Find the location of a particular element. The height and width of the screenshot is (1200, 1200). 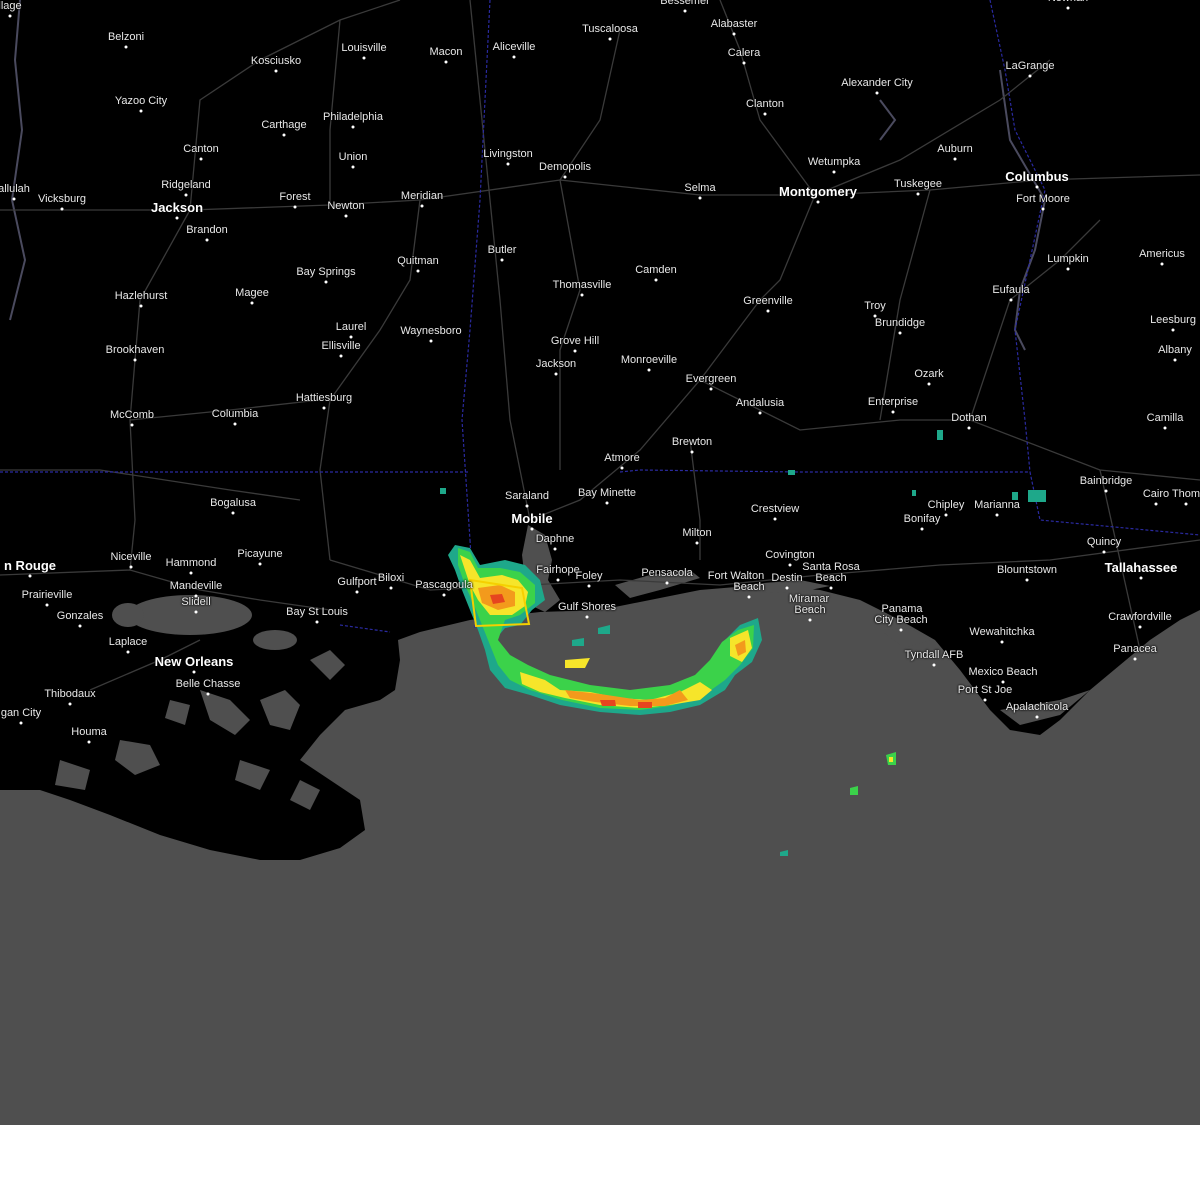

city-label: City Beach is located at coordinates (901, 620).